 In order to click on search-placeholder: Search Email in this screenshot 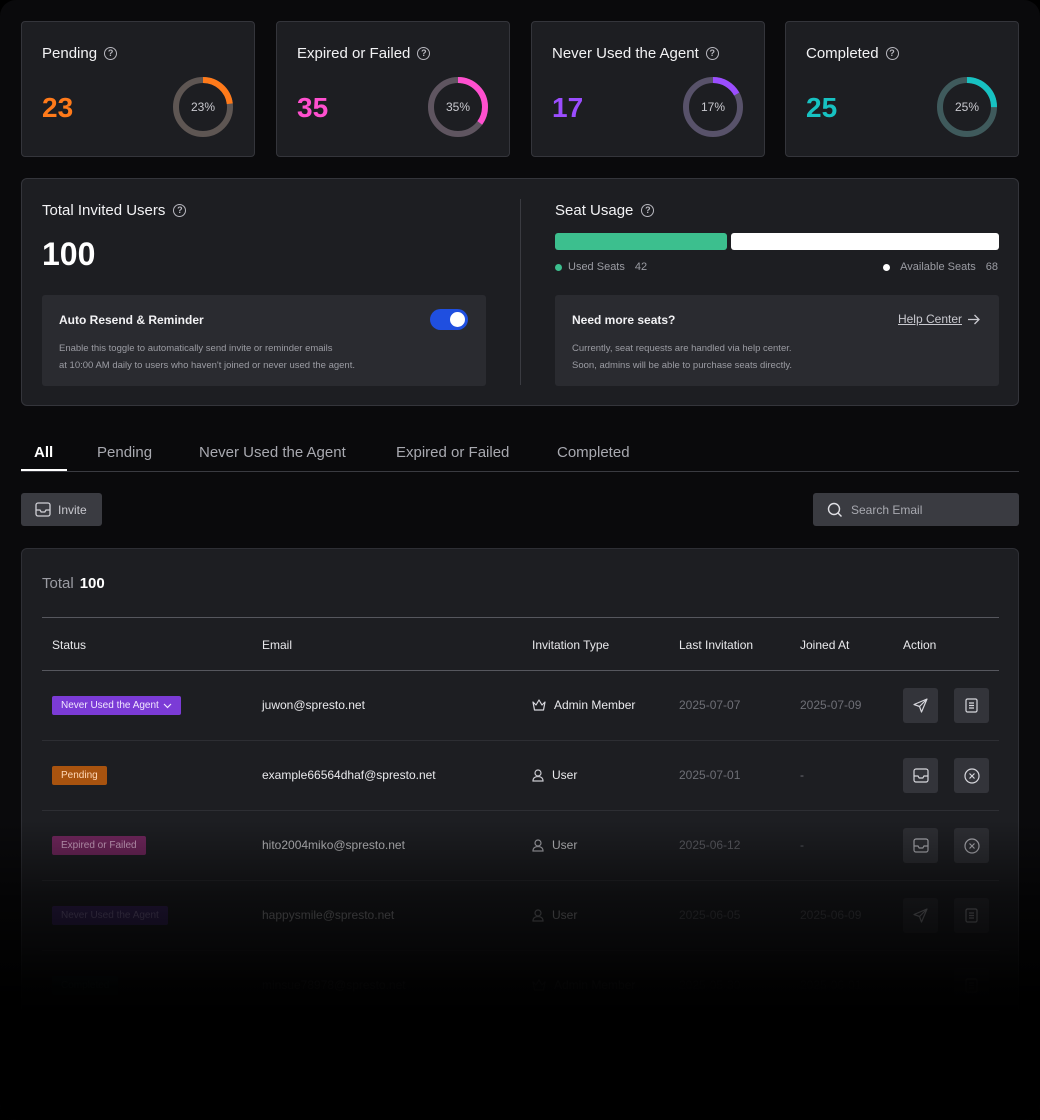, I will do `click(887, 509)`.